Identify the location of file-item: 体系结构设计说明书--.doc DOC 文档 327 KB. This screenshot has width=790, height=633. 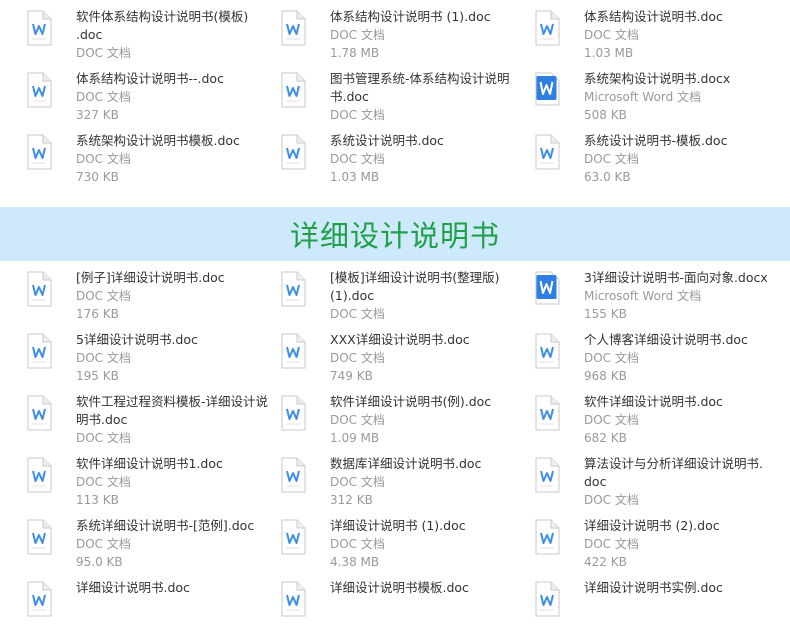
(153, 93).